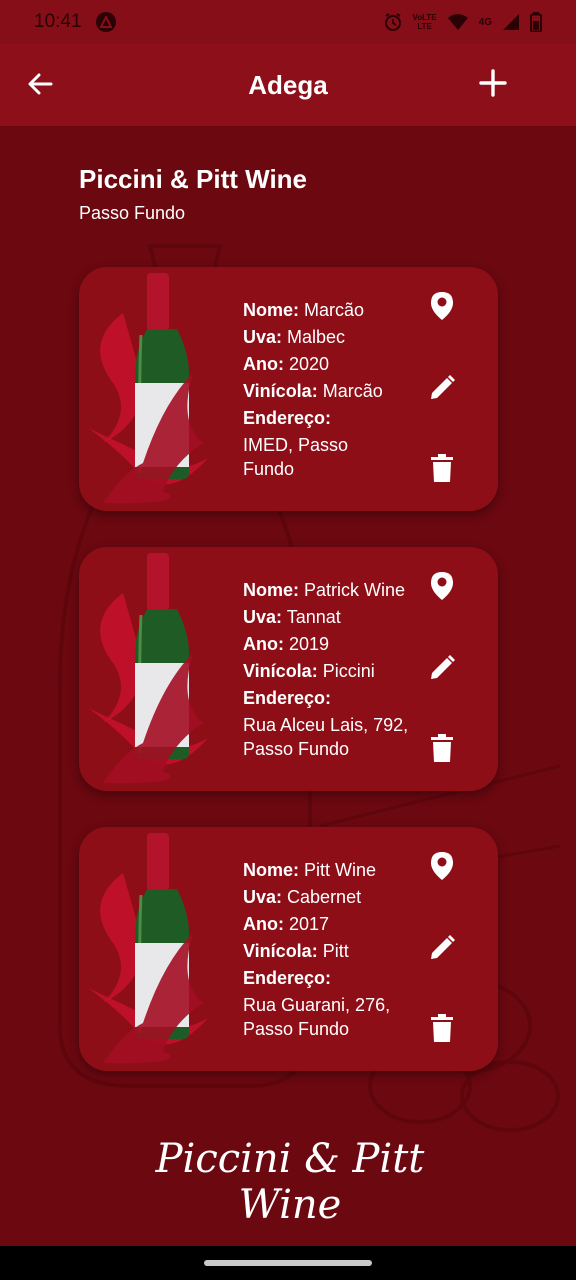 Image resolution: width=576 pixels, height=1280 pixels. I want to click on home-gesture-handle, so click(288, 1263).